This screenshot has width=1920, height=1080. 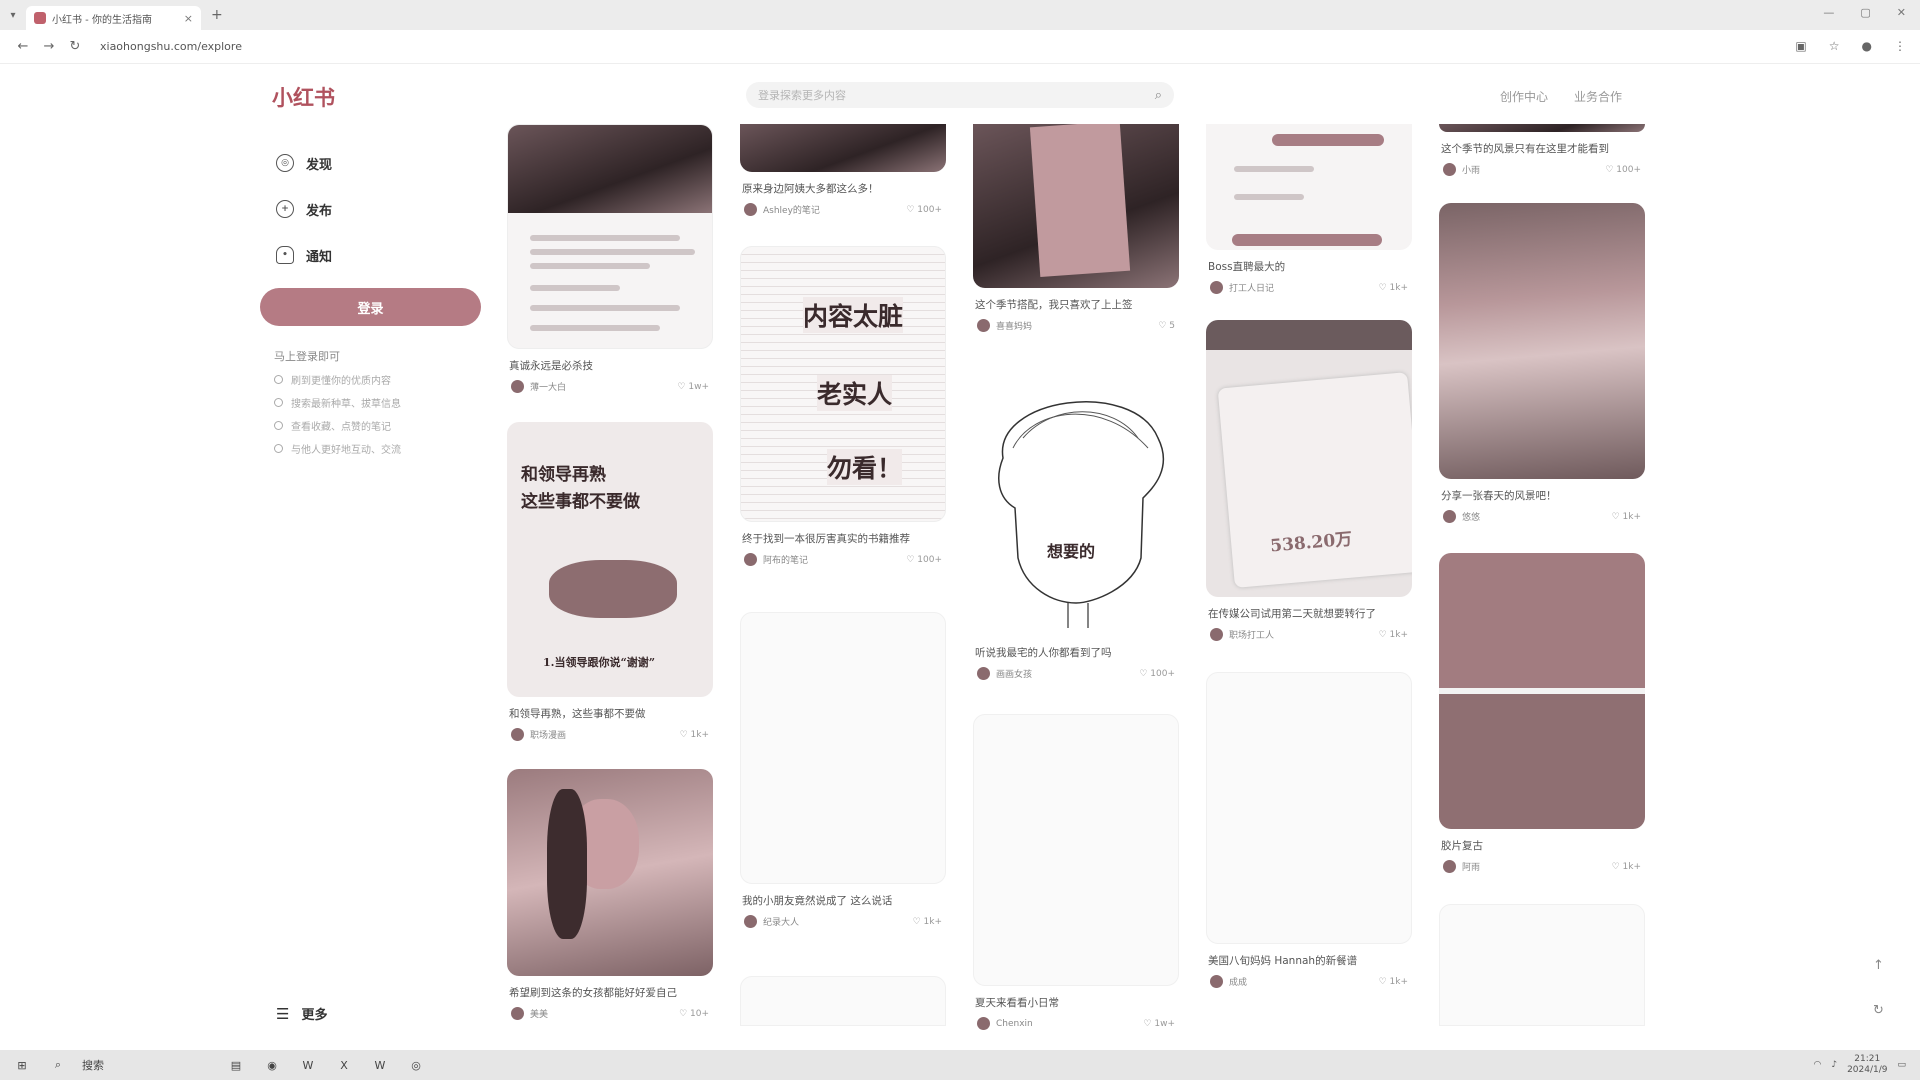 What do you see at coordinates (188, 18) in the screenshot?
I see `close-tab-icon: ×` at bounding box center [188, 18].